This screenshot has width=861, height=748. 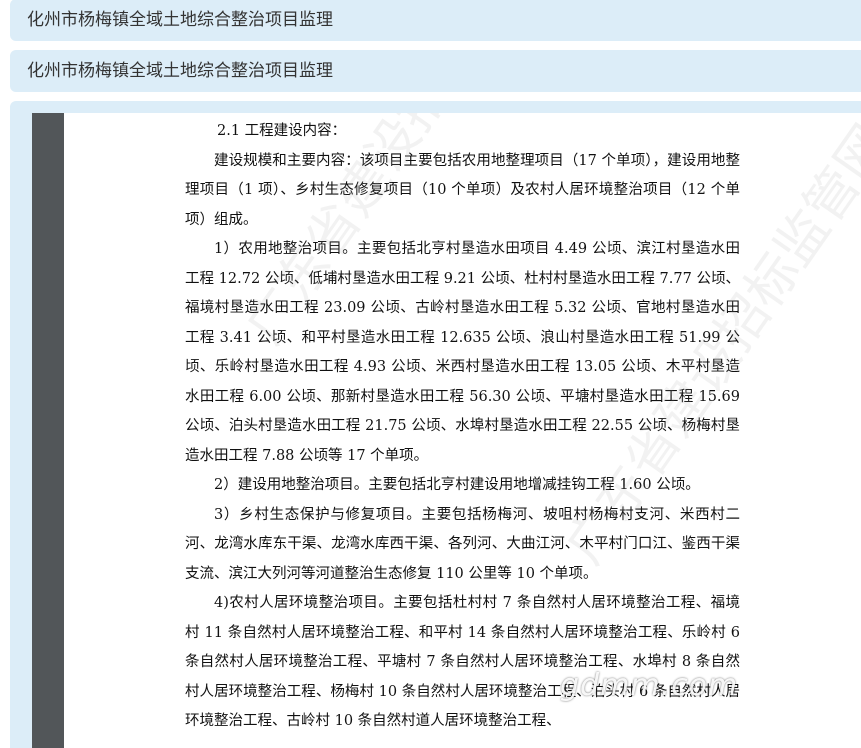 I want to click on section-heading: 2.1 工程建设内容：, so click(x=282, y=131).